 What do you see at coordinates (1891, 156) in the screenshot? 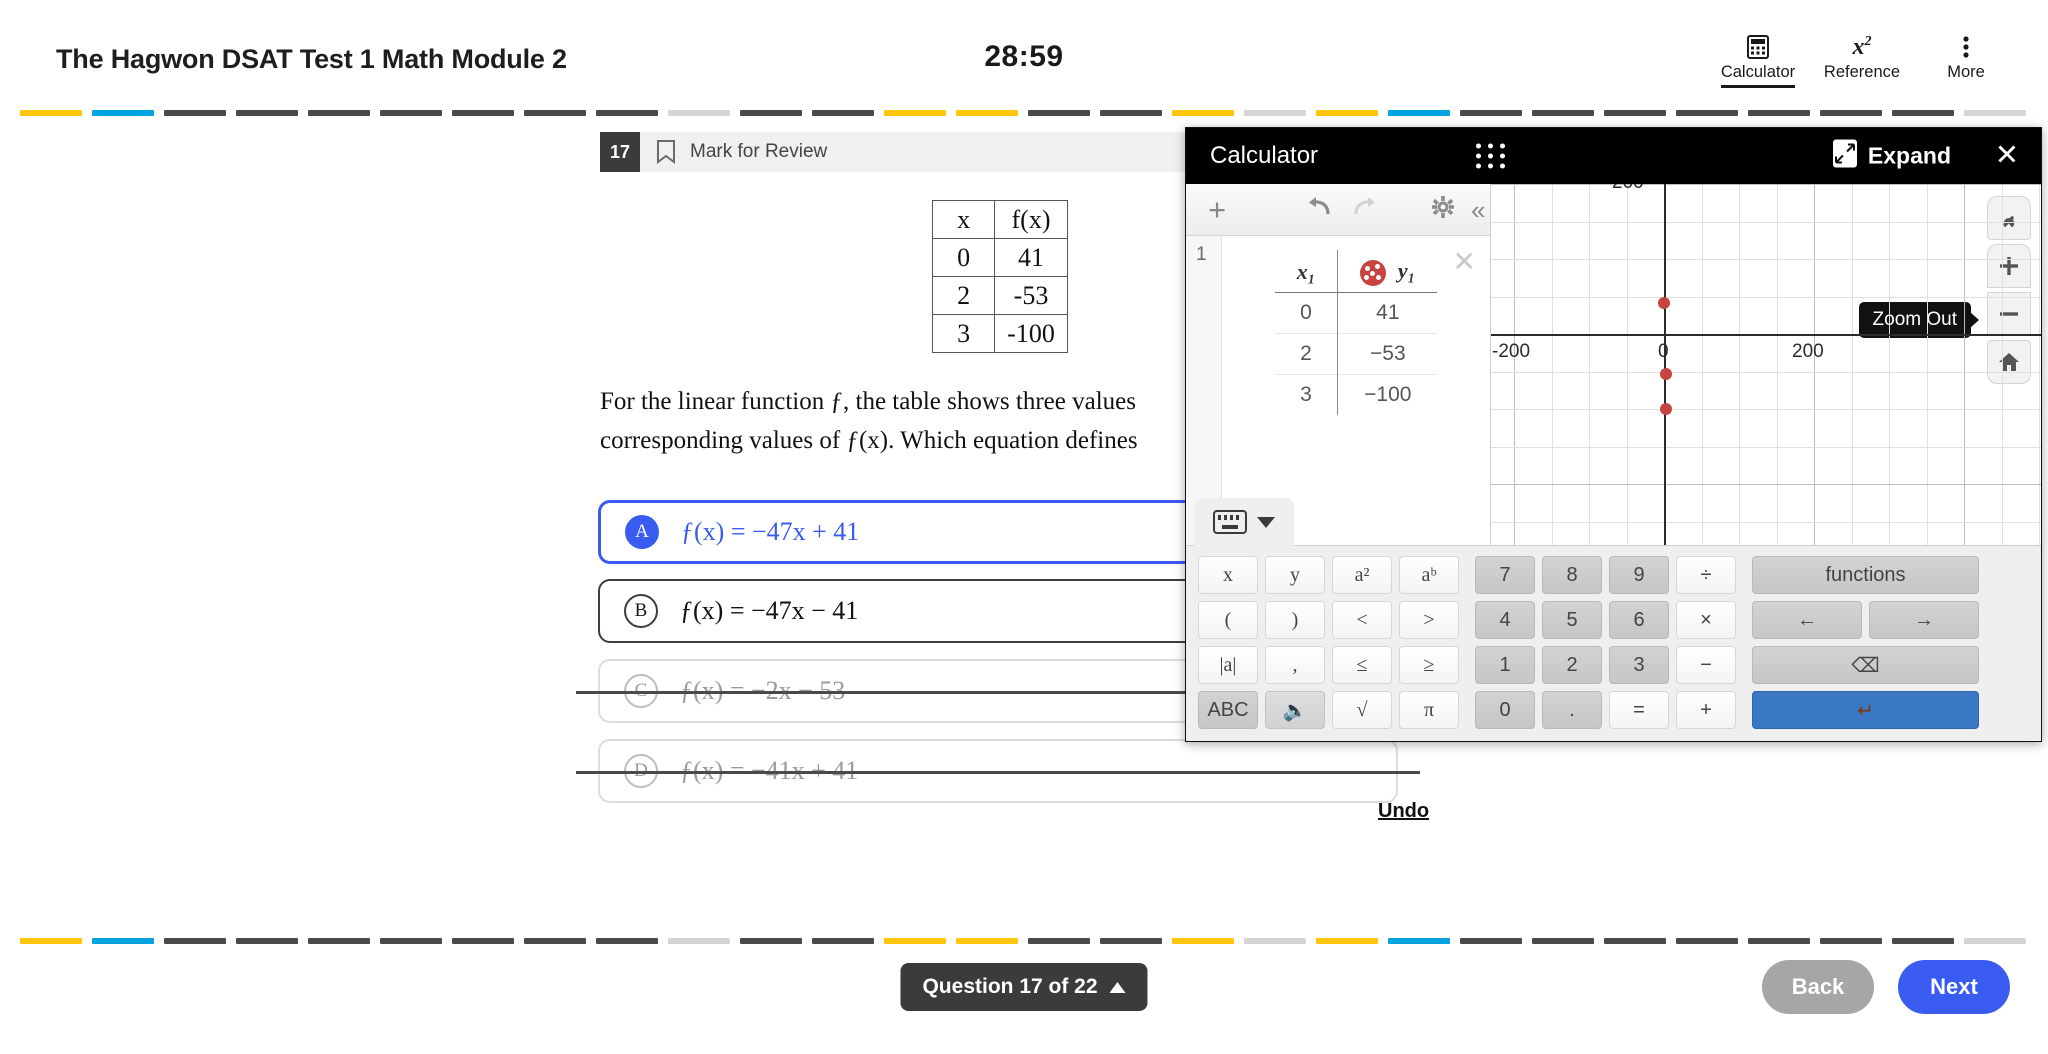
I see `expand-button: Expand` at bounding box center [1891, 156].